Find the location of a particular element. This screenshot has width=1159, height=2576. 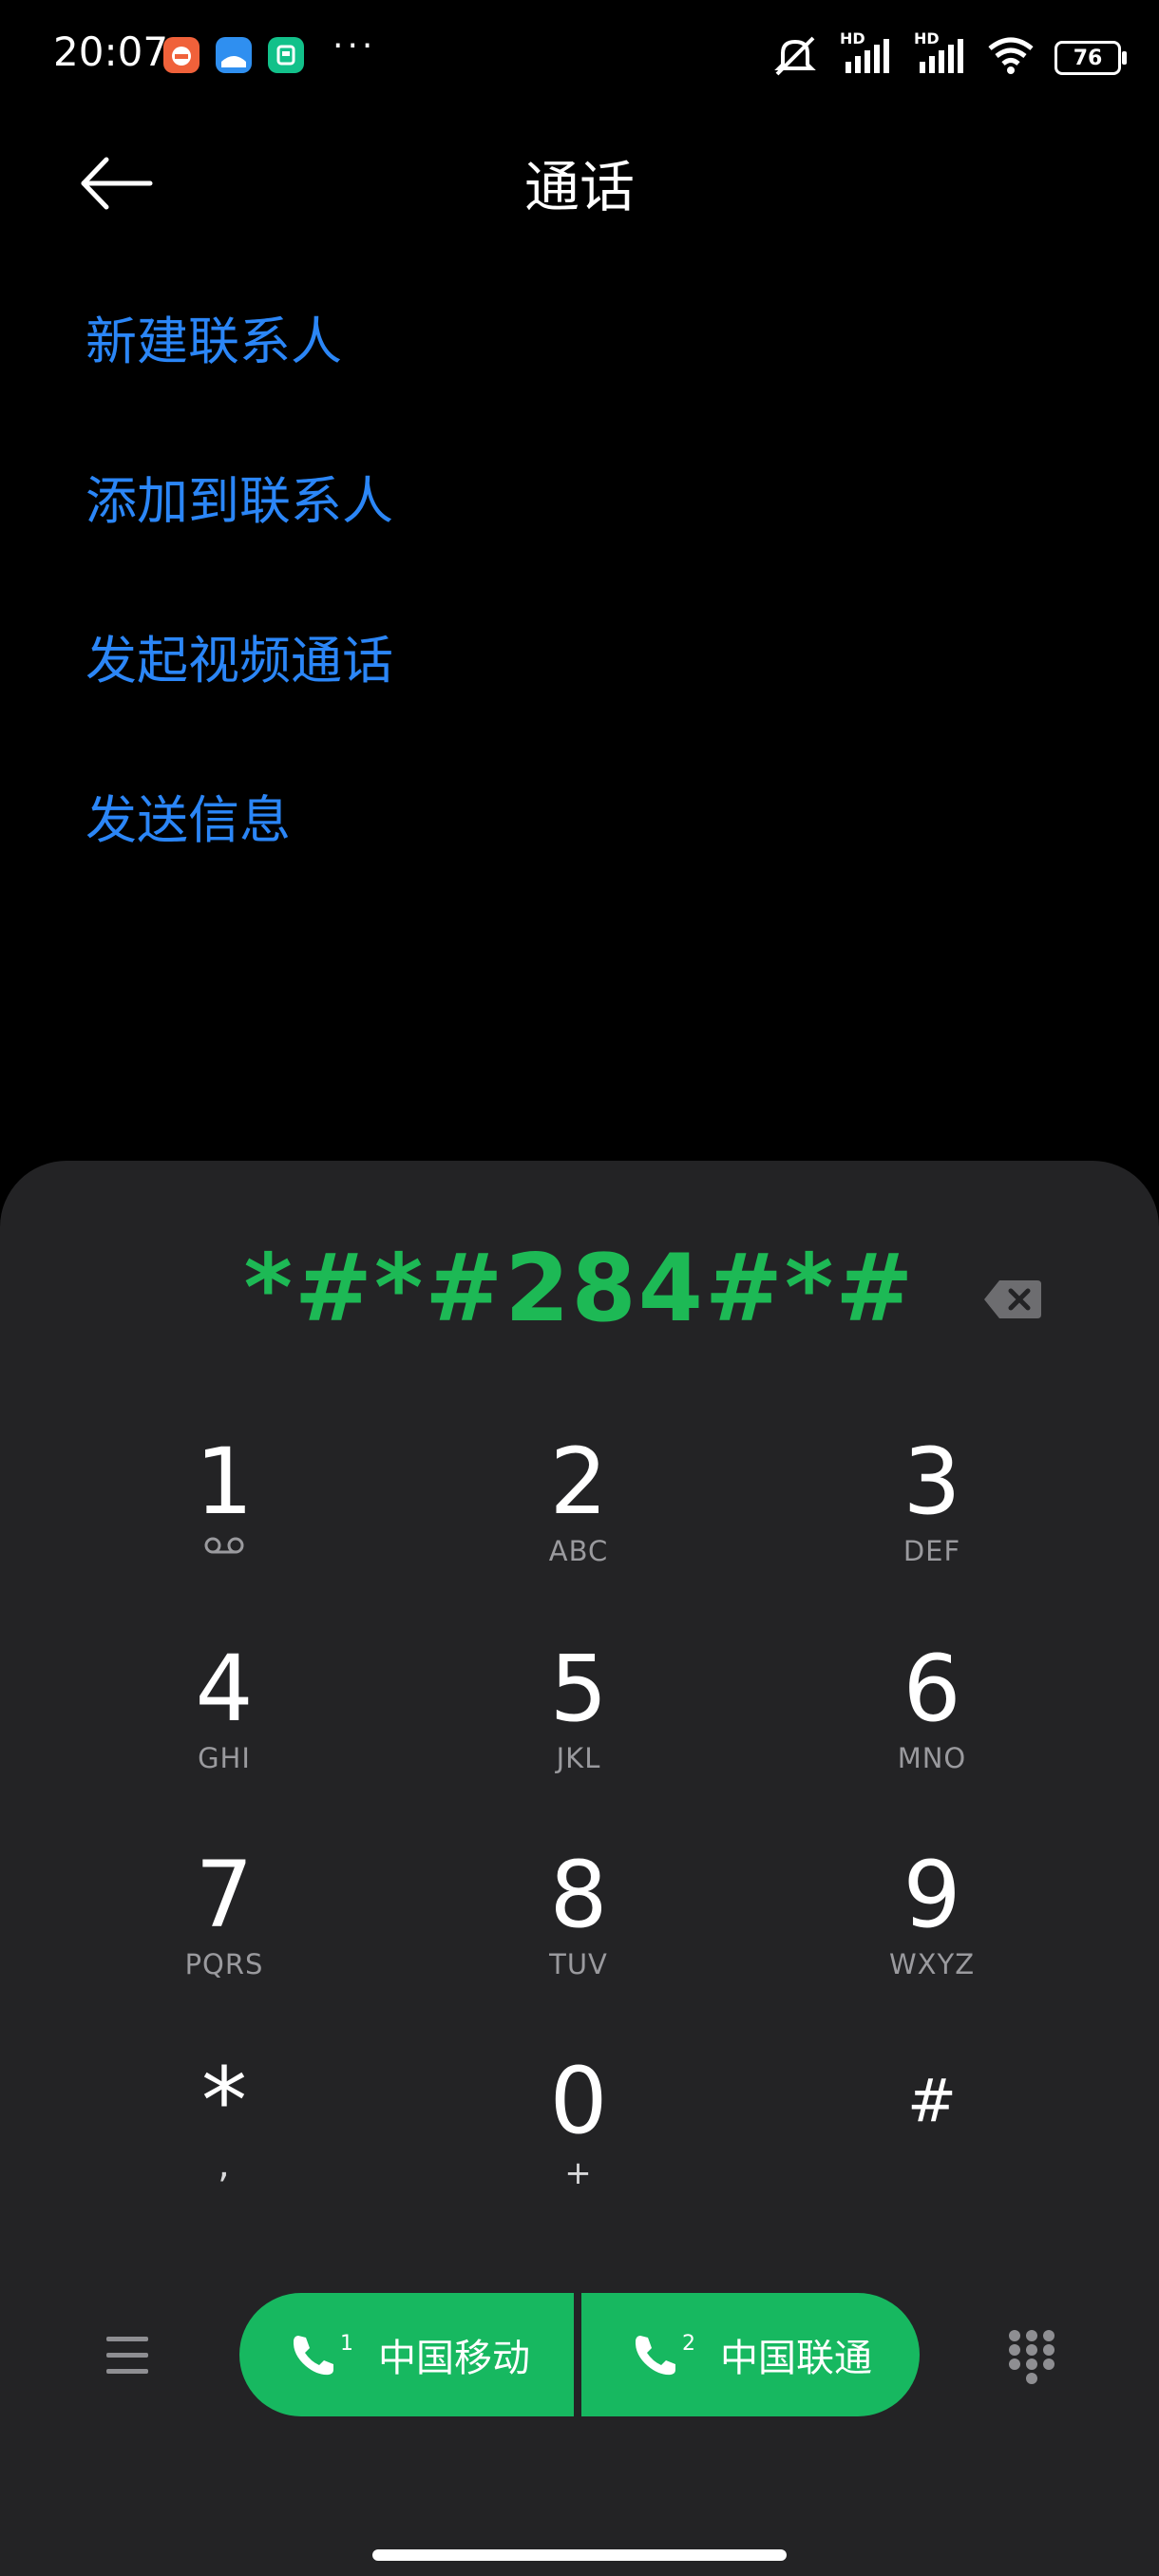

key-letters: + is located at coordinates (578, 2173).